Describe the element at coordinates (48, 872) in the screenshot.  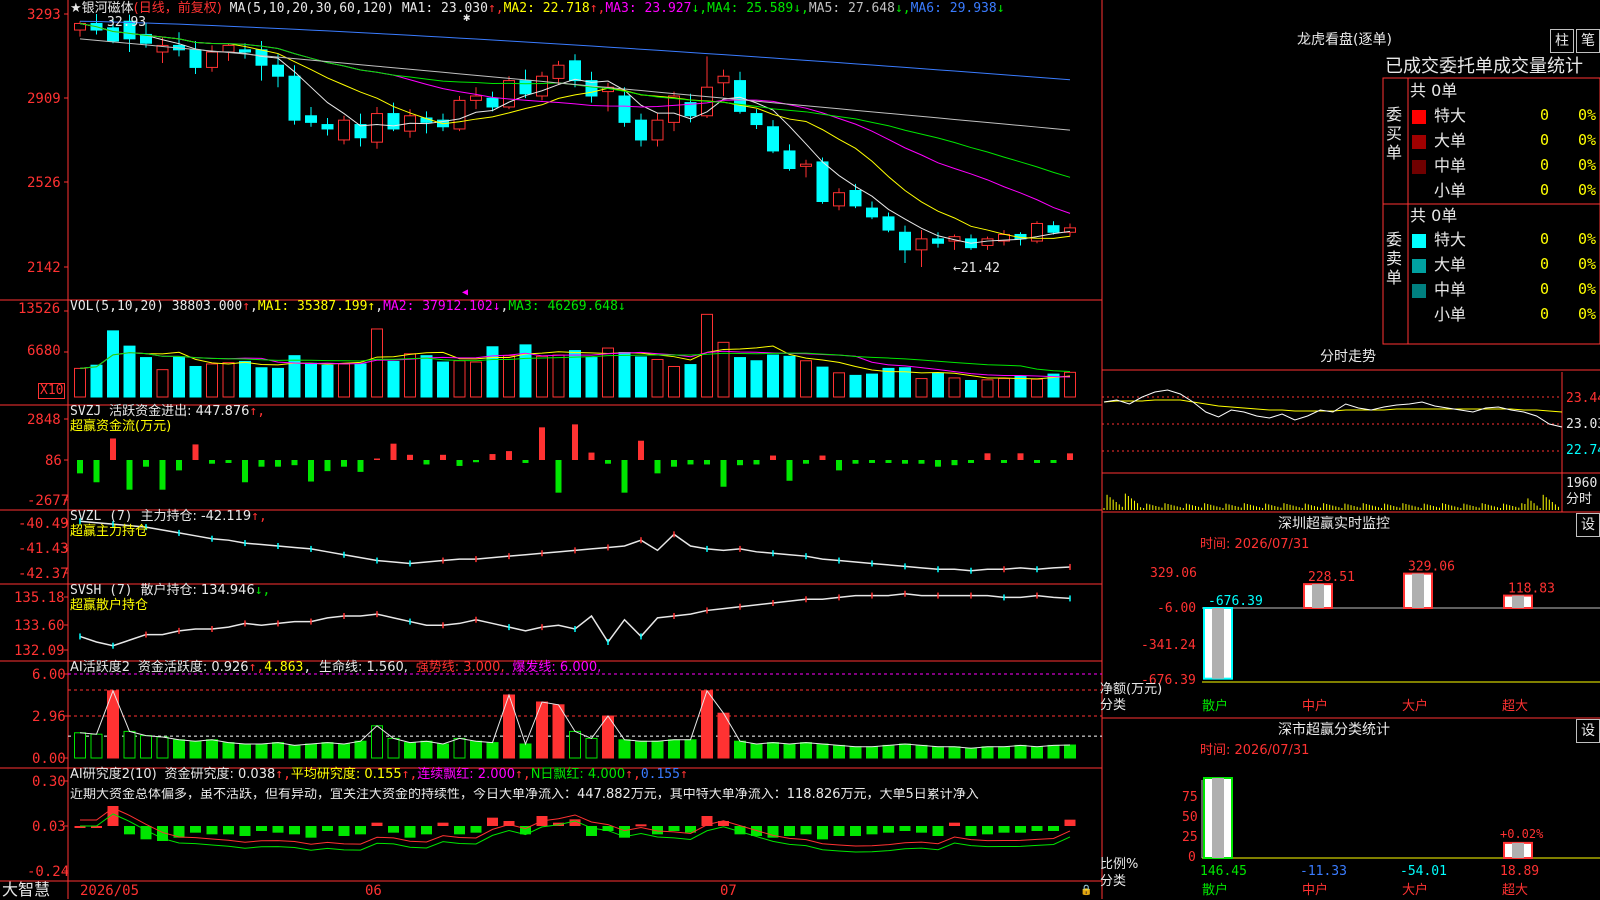
I see `ai-research-axis-tick: -0.24` at that location.